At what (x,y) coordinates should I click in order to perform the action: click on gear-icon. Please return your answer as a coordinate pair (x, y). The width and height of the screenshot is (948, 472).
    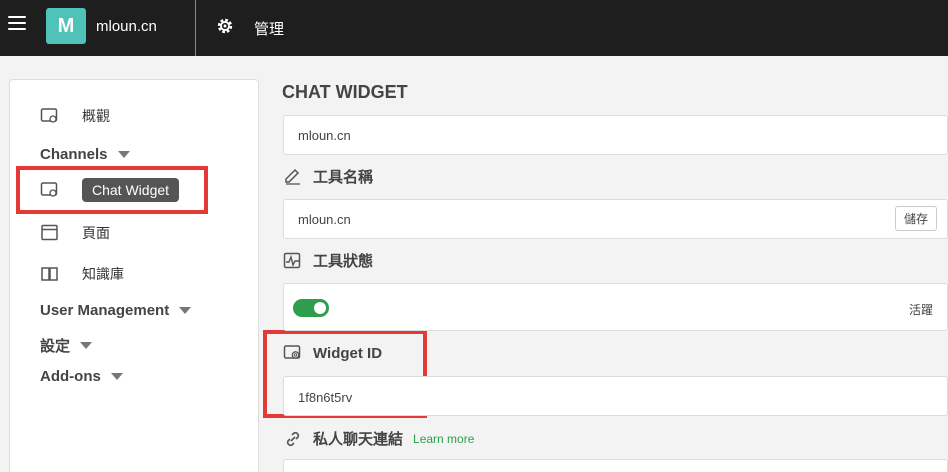
    Looking at the image, I should click on (225, 26).